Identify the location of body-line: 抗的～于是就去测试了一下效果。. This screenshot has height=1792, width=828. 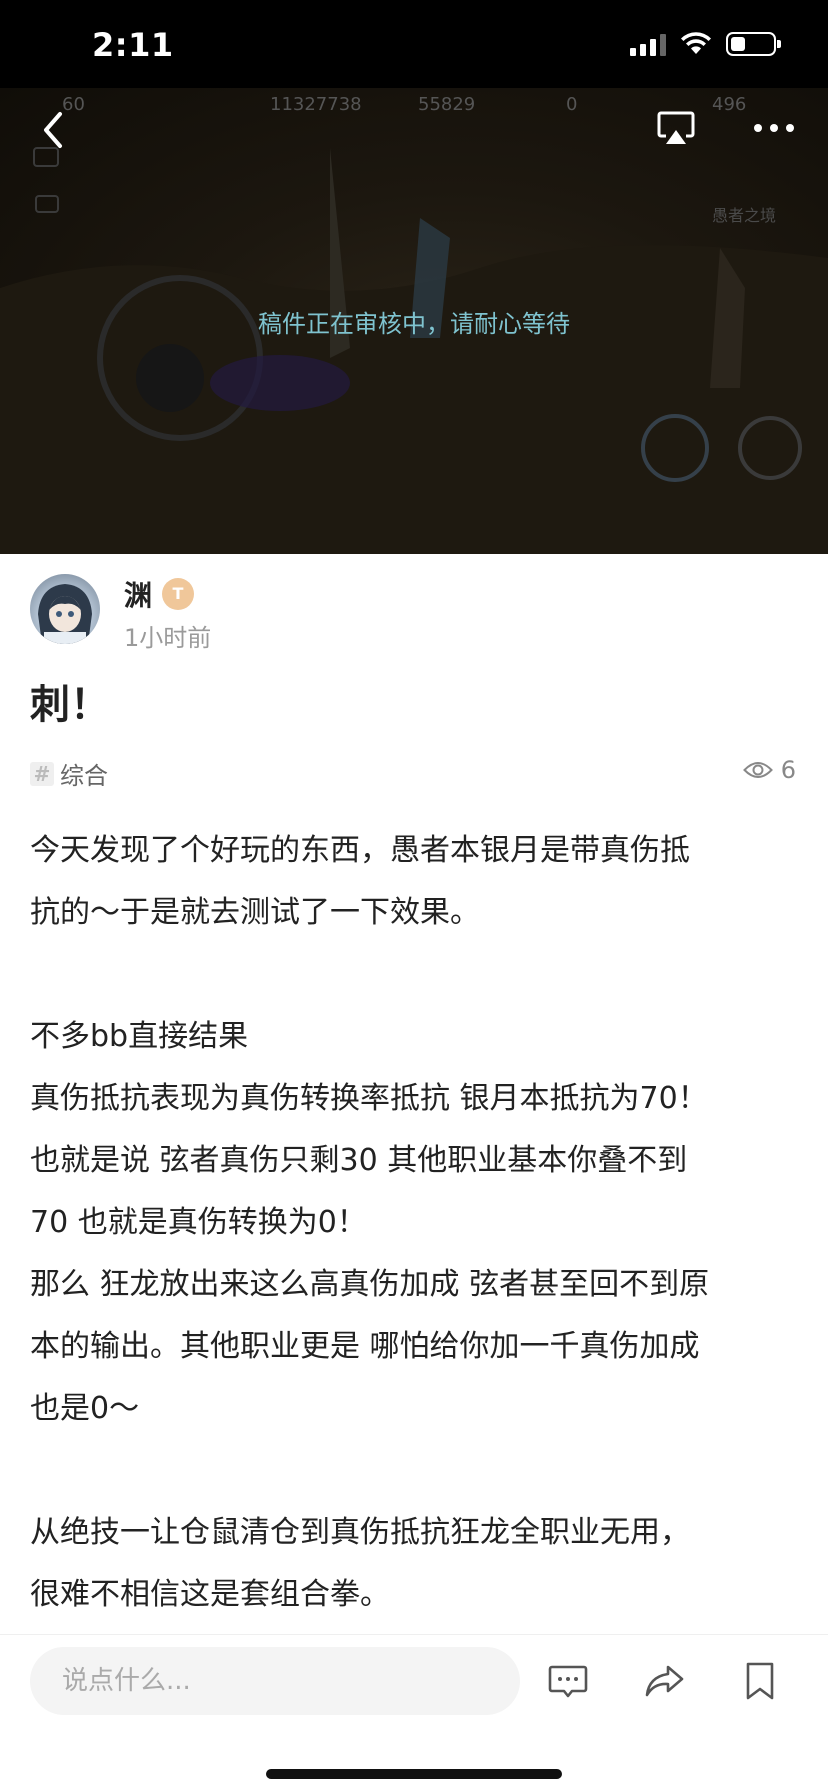
(255, 912).